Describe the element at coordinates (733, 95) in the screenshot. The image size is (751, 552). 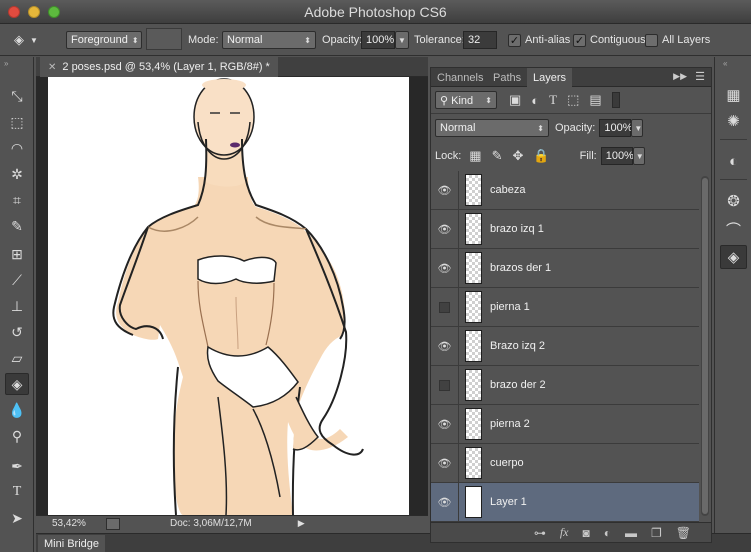
I see `history-panel-button: ▦` at that location.